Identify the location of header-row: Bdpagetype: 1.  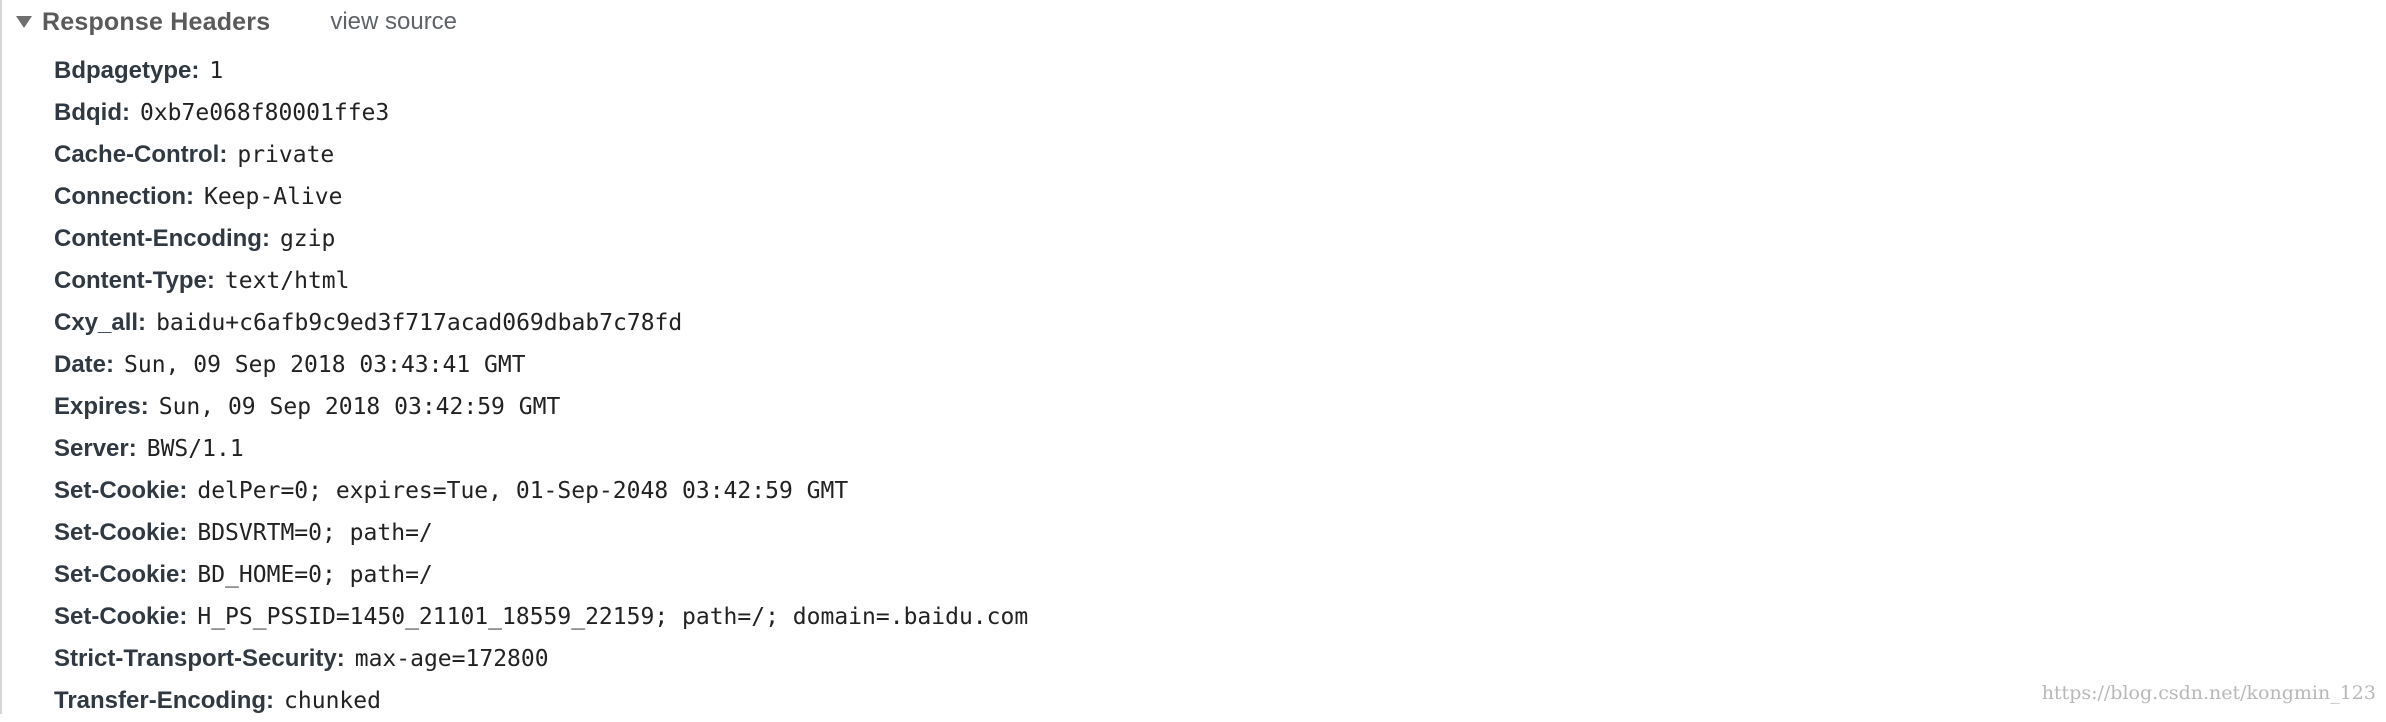
(541, 71).